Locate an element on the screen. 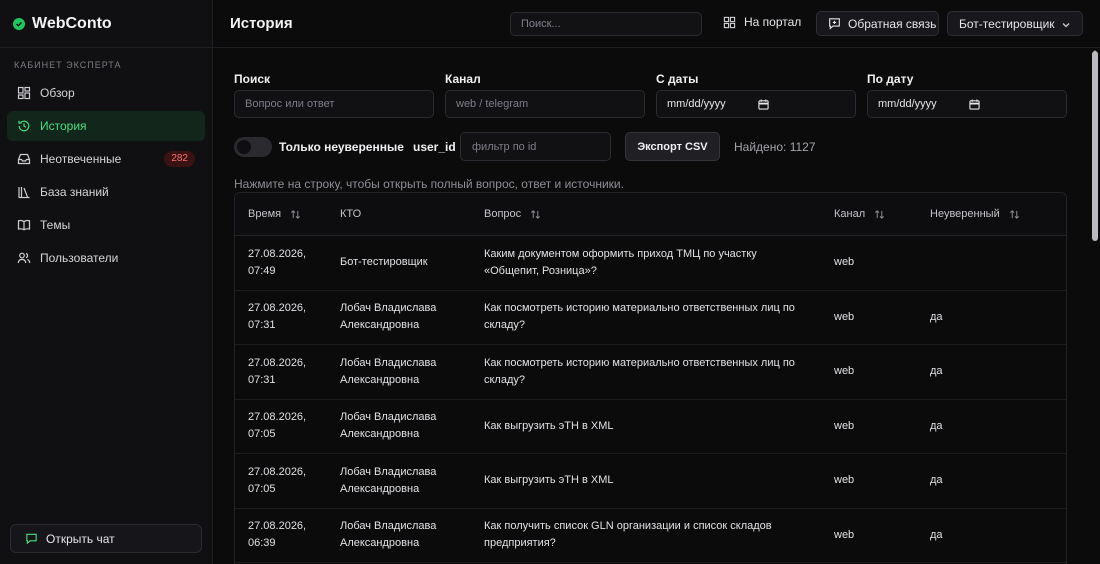  search-query-input: Вопрос или ответ is located at coordinates (334, 104).